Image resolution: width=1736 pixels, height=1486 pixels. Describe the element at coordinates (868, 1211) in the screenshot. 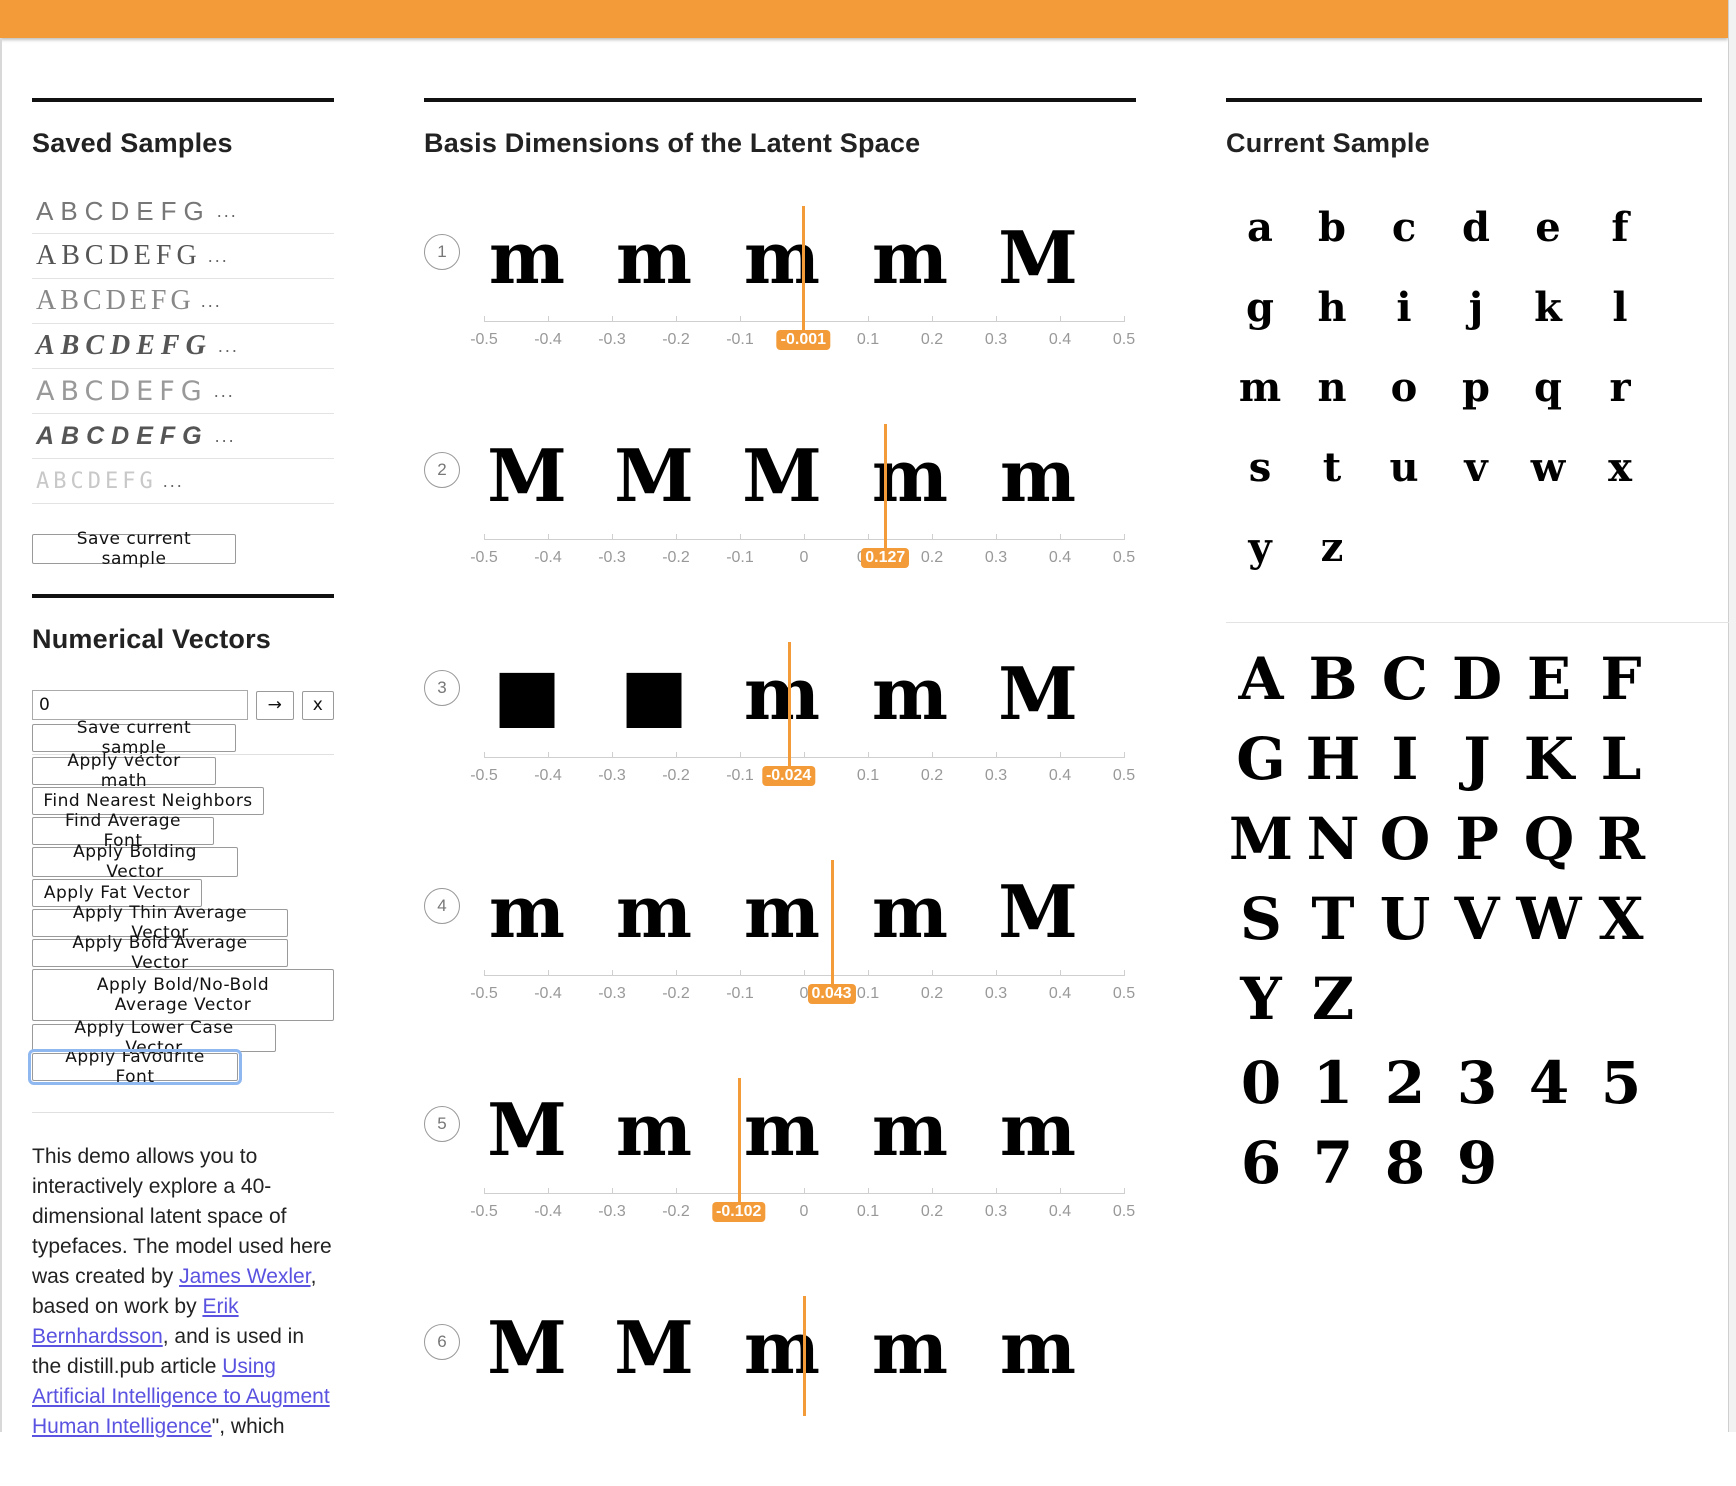

I see `axis-tick-label: 0.1` at that location.